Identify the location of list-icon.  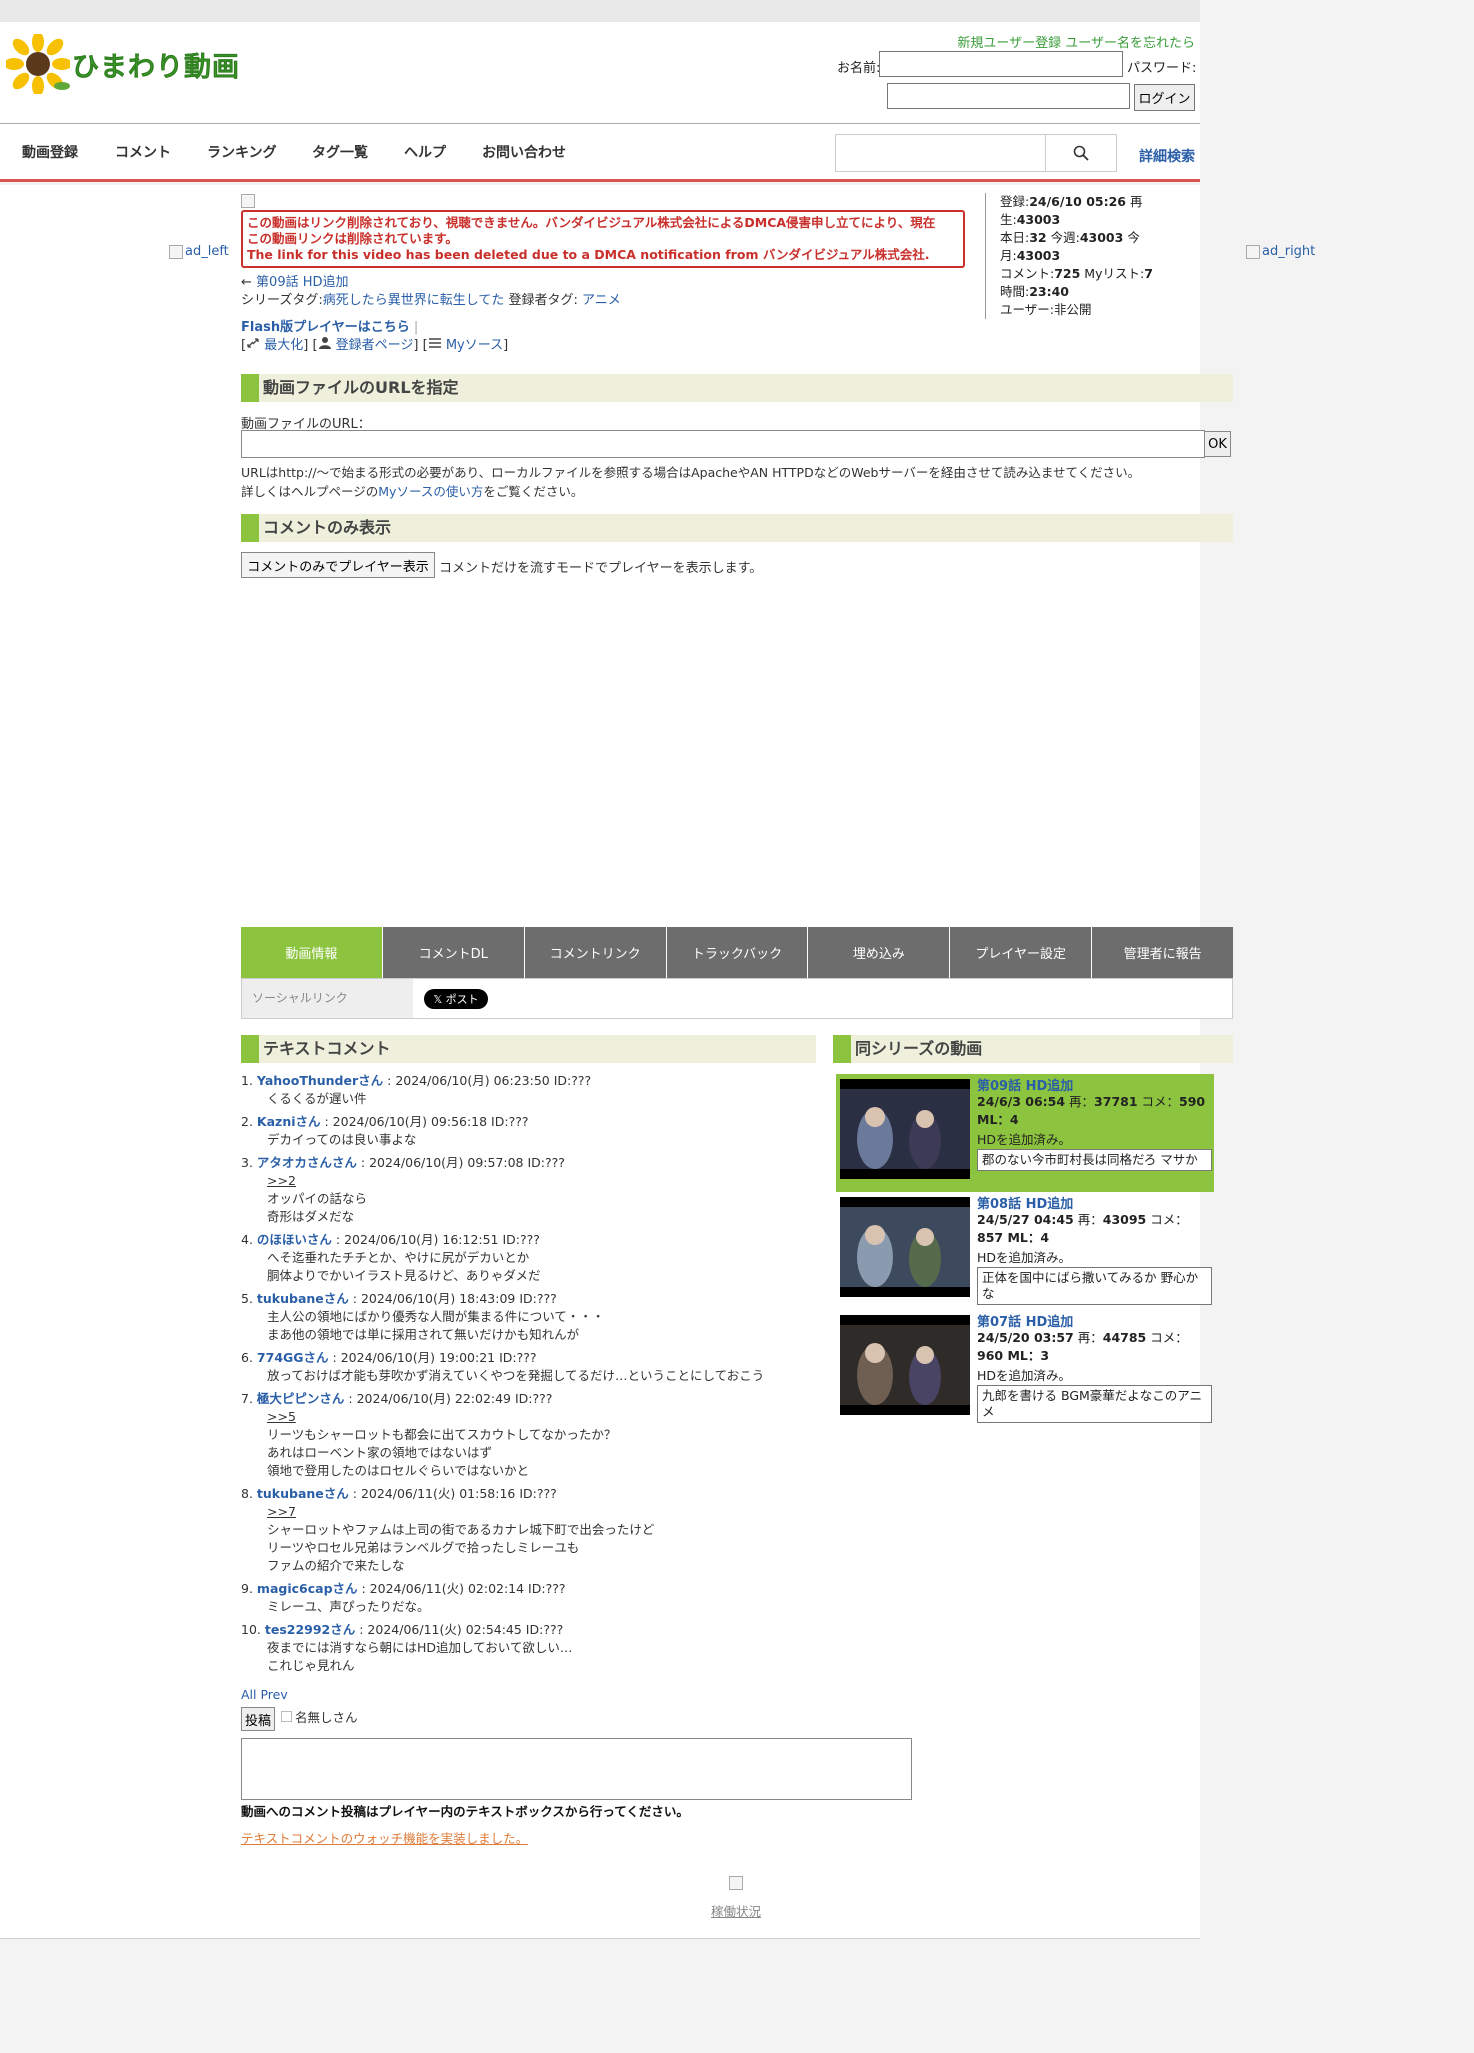
(434, 343).